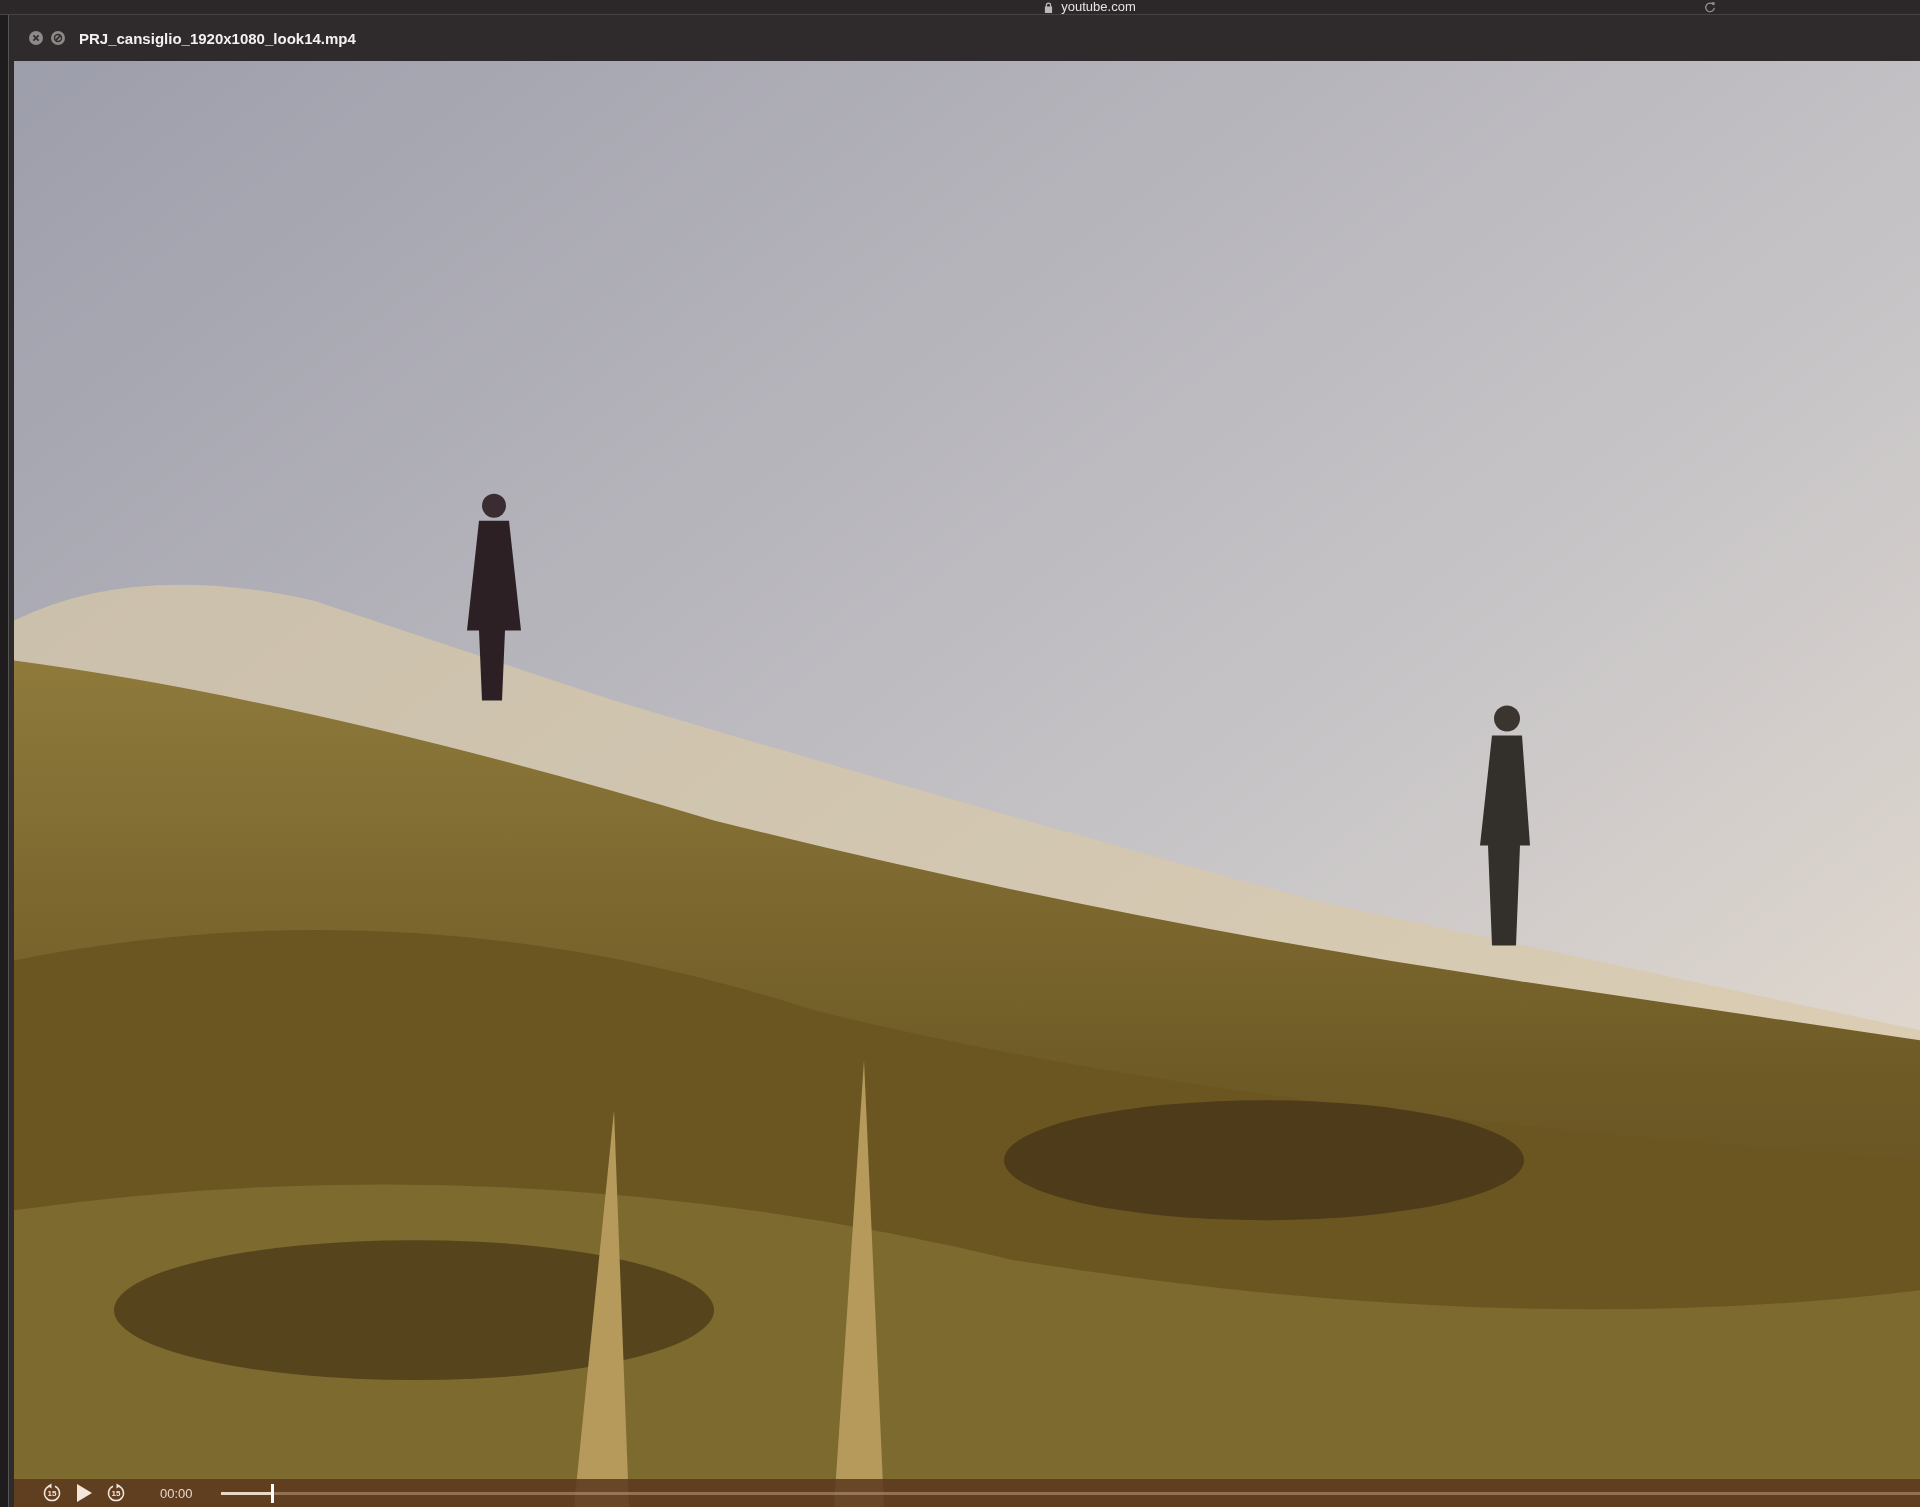 This screenshot has height=1507, width=1920. What do you see at coordinates (176, 1493) in the screenshot?
I see `time-elapsed: 00:00` at bounding box center [176, 1493].